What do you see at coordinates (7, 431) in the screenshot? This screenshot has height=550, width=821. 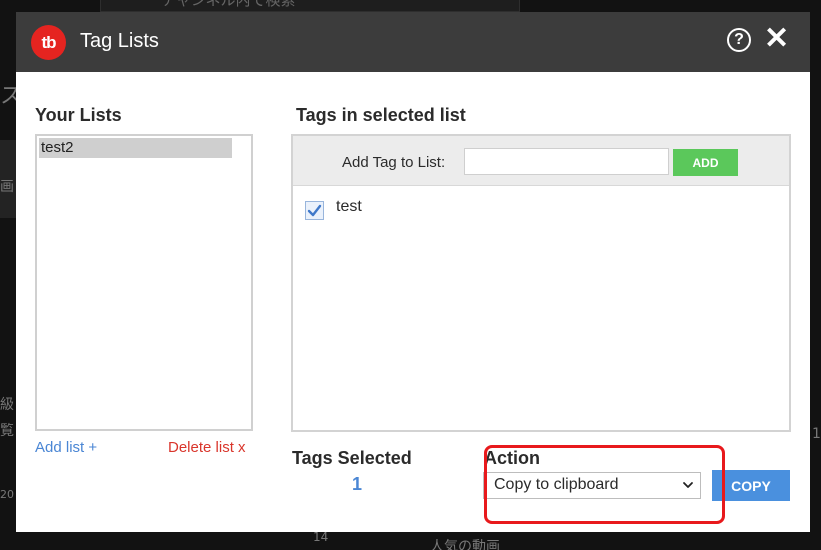 I see `background-text: 覧` at bounding box center [7, 431].